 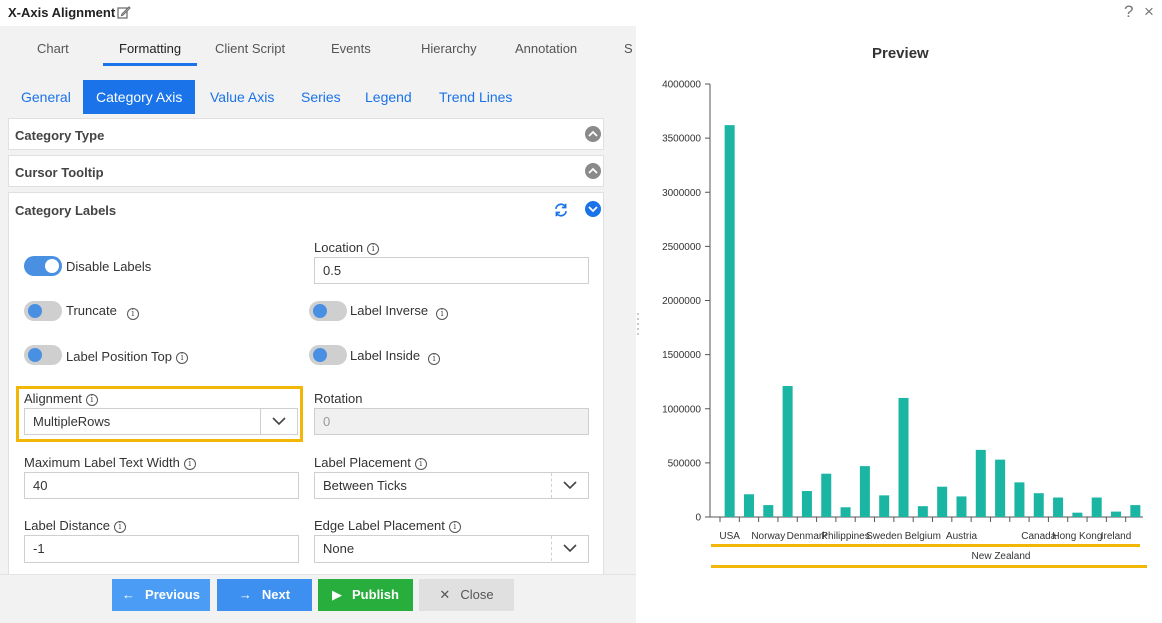 I want to click on tab-chart: Chart, so click(x=53, y=48).